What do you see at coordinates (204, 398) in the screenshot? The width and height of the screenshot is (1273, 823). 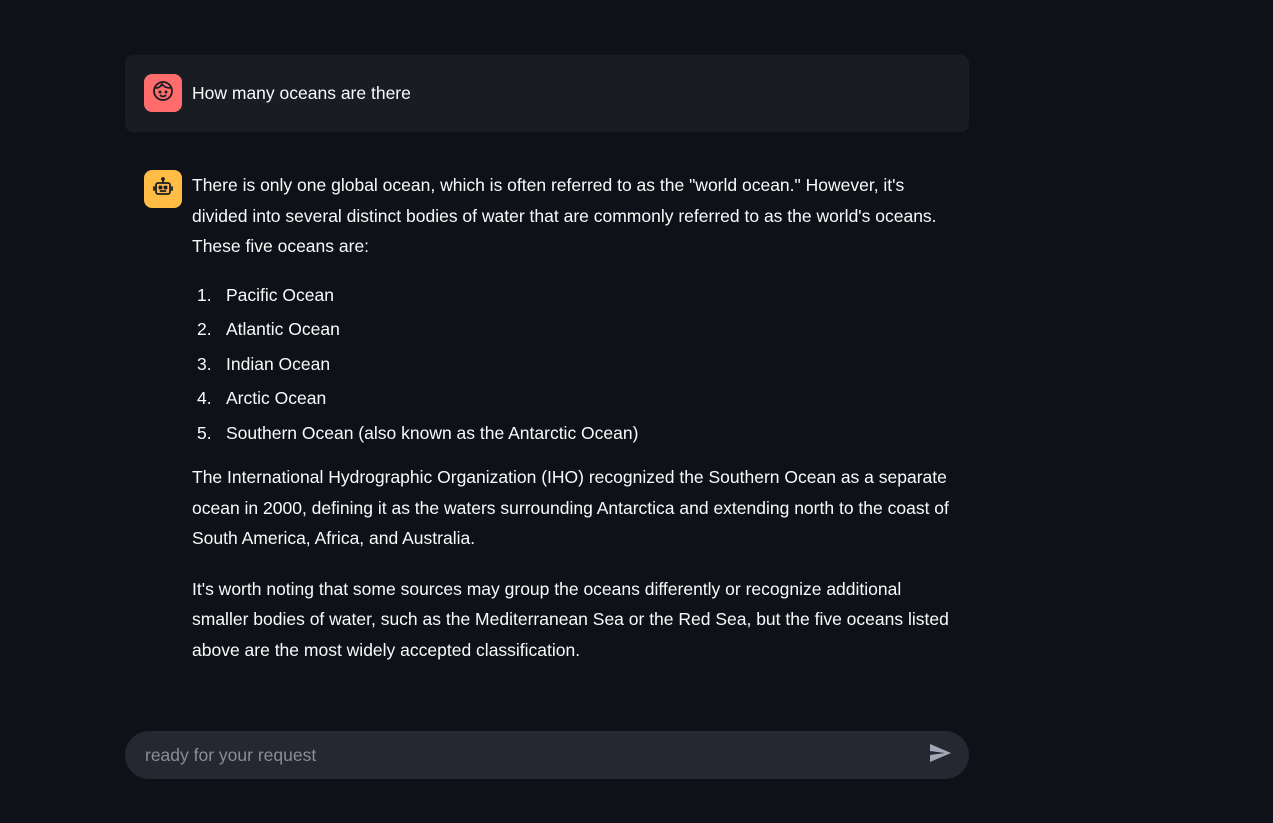 I see `list-item-number: 4.` at bounding box center [204, 398].